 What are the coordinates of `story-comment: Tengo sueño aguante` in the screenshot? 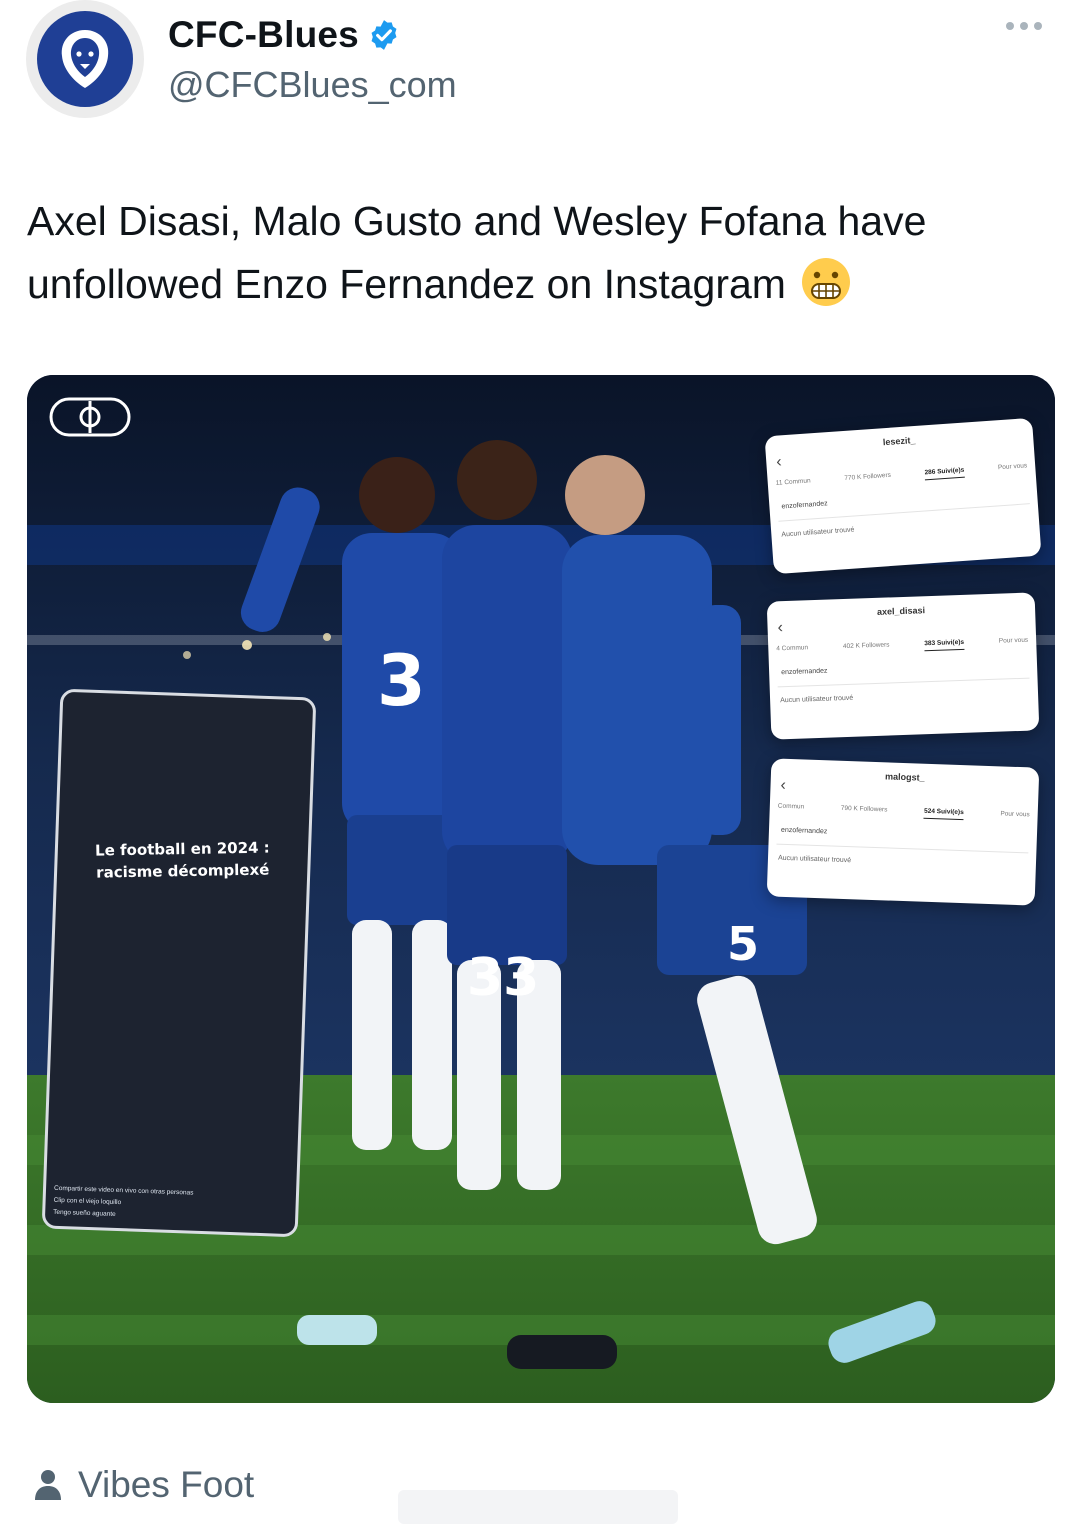 It's located at (84, 1213).